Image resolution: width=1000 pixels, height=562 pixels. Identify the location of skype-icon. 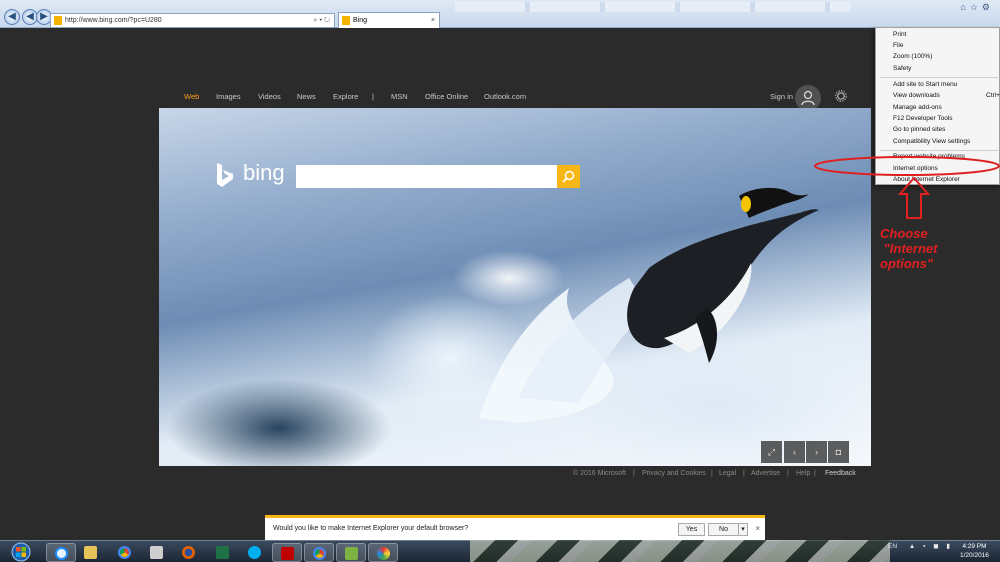
(254, 552).